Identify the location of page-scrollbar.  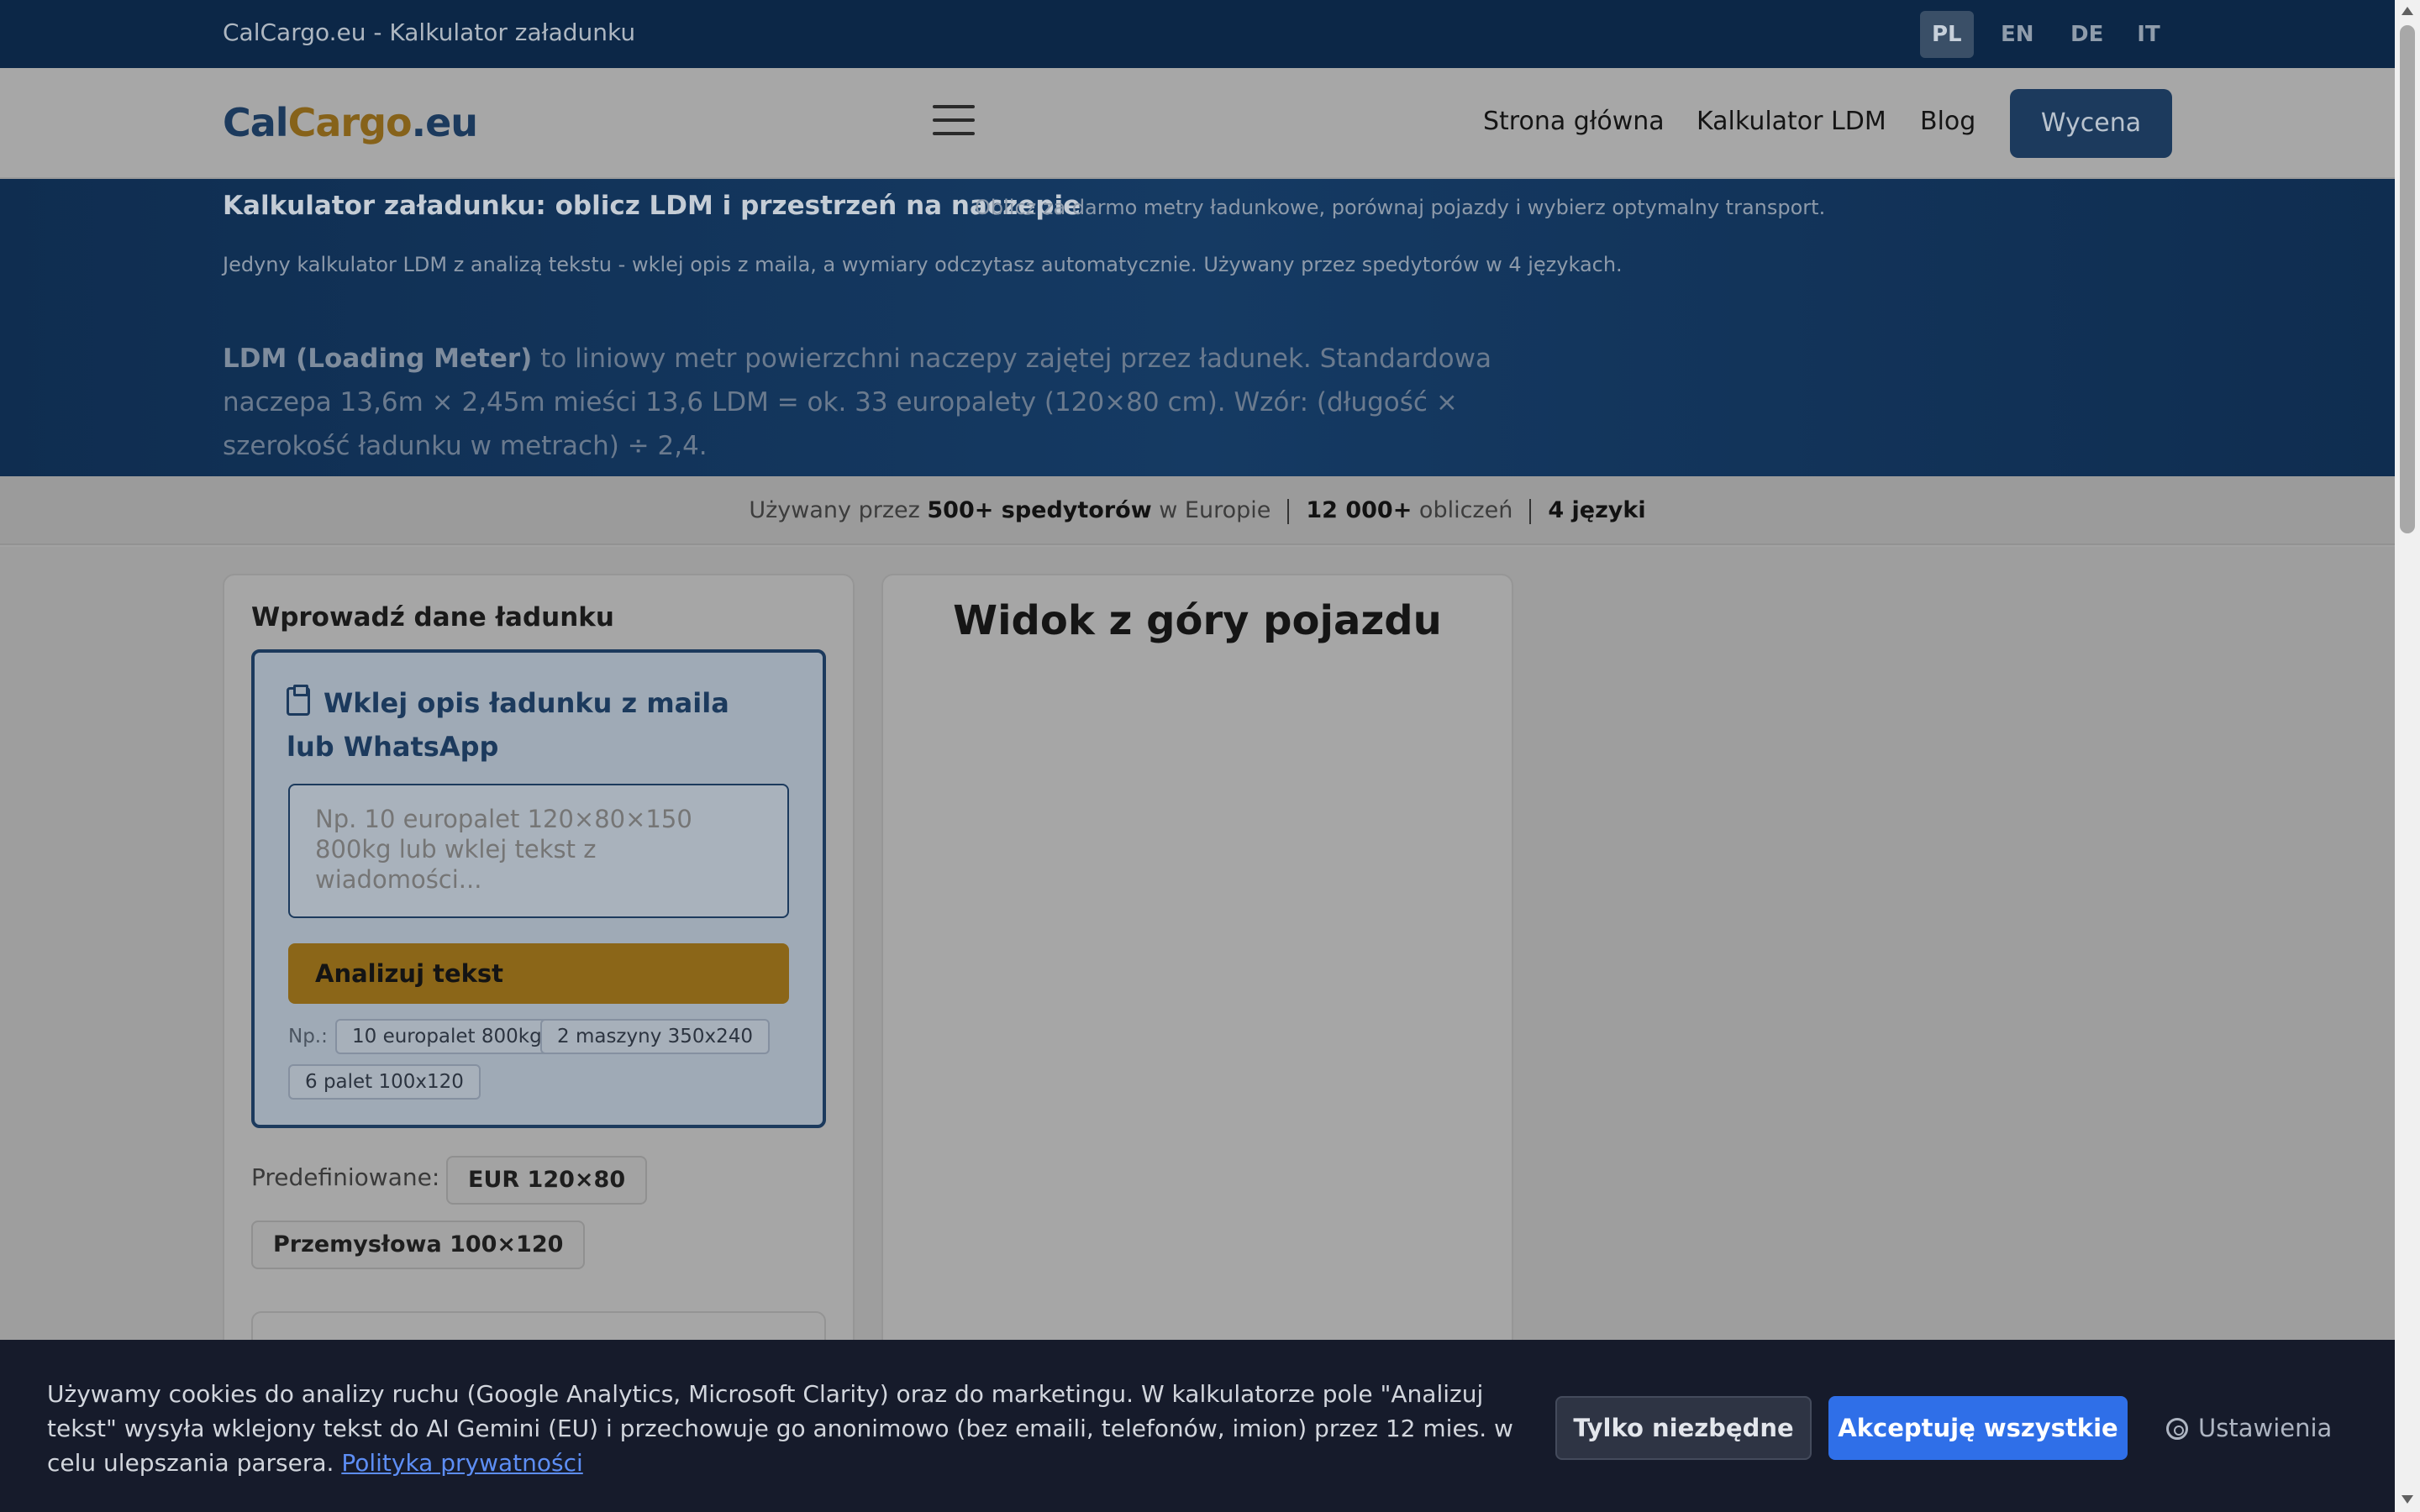
(2407, 756).